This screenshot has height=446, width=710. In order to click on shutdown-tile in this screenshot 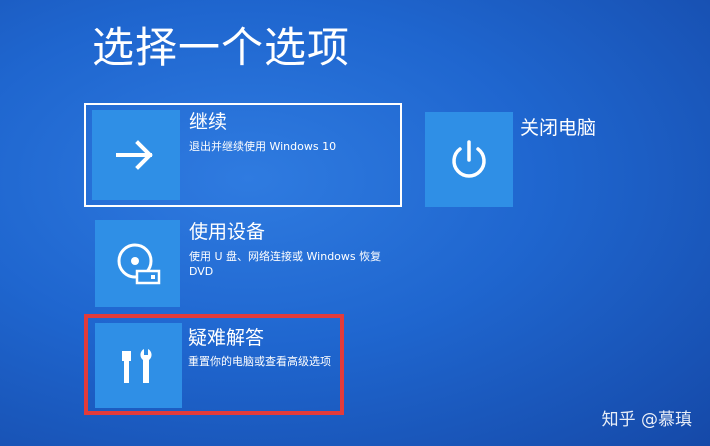, I will do `click(469, 159)`.